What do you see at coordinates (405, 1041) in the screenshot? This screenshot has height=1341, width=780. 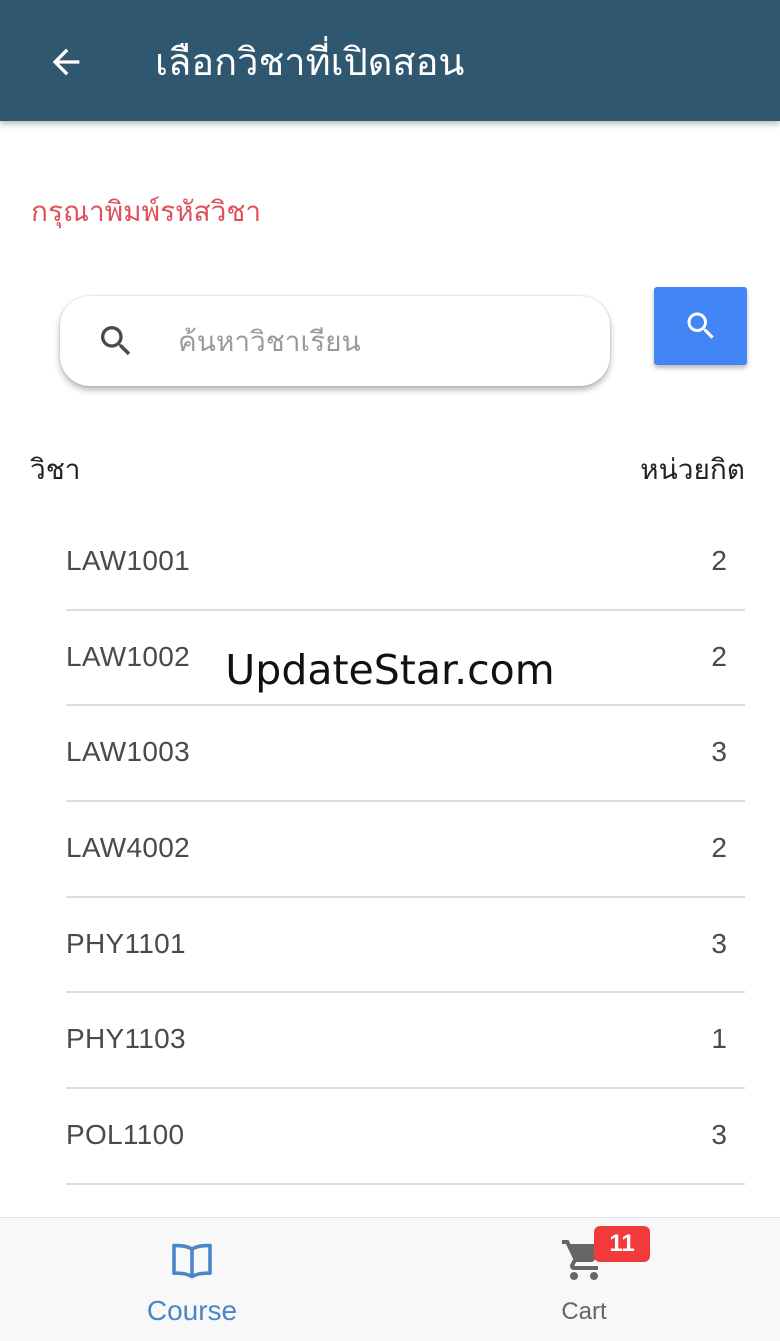 I see `table-row: PHY1103 1` at bounding box center [405, 1041].